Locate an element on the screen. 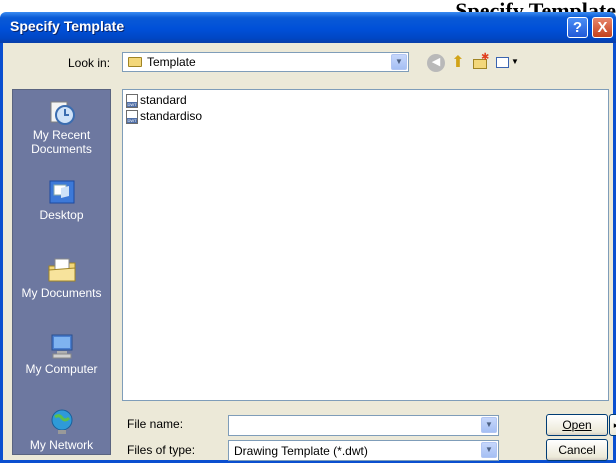  file-name-text: standardiso is located at coordinates (171, 116).